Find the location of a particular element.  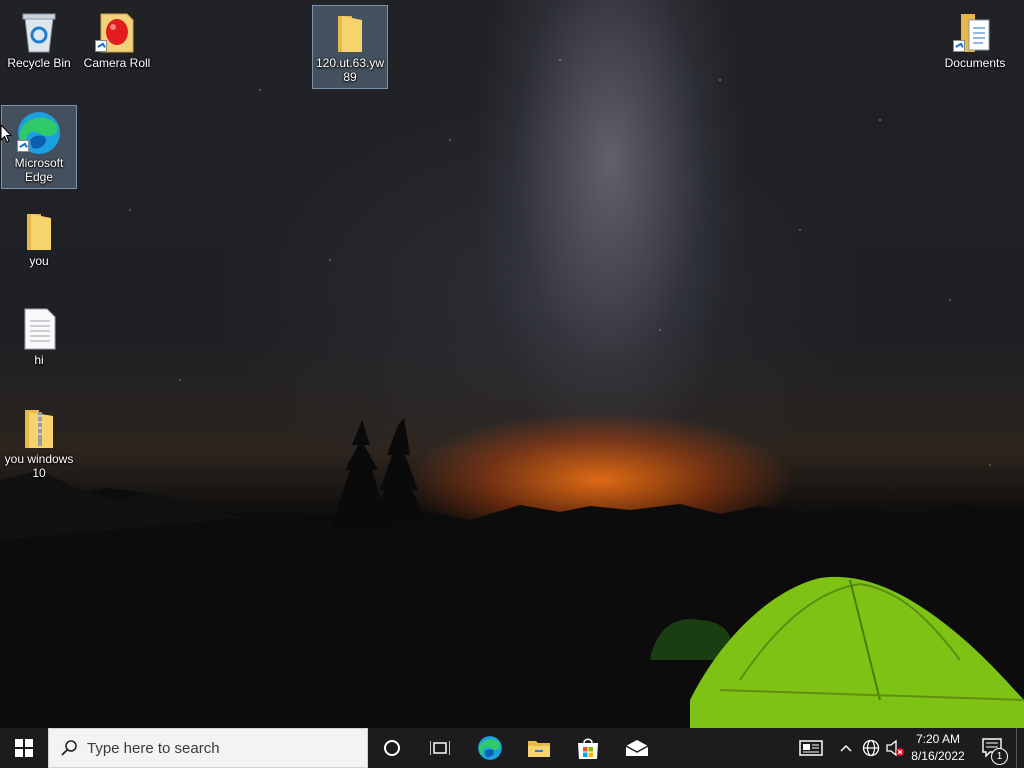

mail-icon is located at coordinates (637, 748).